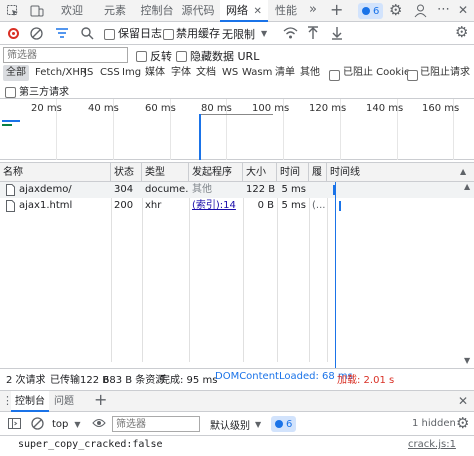 This screenshot has width=474, height=456. What do you see at coordinates (443, 9) in the screenshot?
I see `more-options-icon: ⋯` at bounding box center [443, 9].